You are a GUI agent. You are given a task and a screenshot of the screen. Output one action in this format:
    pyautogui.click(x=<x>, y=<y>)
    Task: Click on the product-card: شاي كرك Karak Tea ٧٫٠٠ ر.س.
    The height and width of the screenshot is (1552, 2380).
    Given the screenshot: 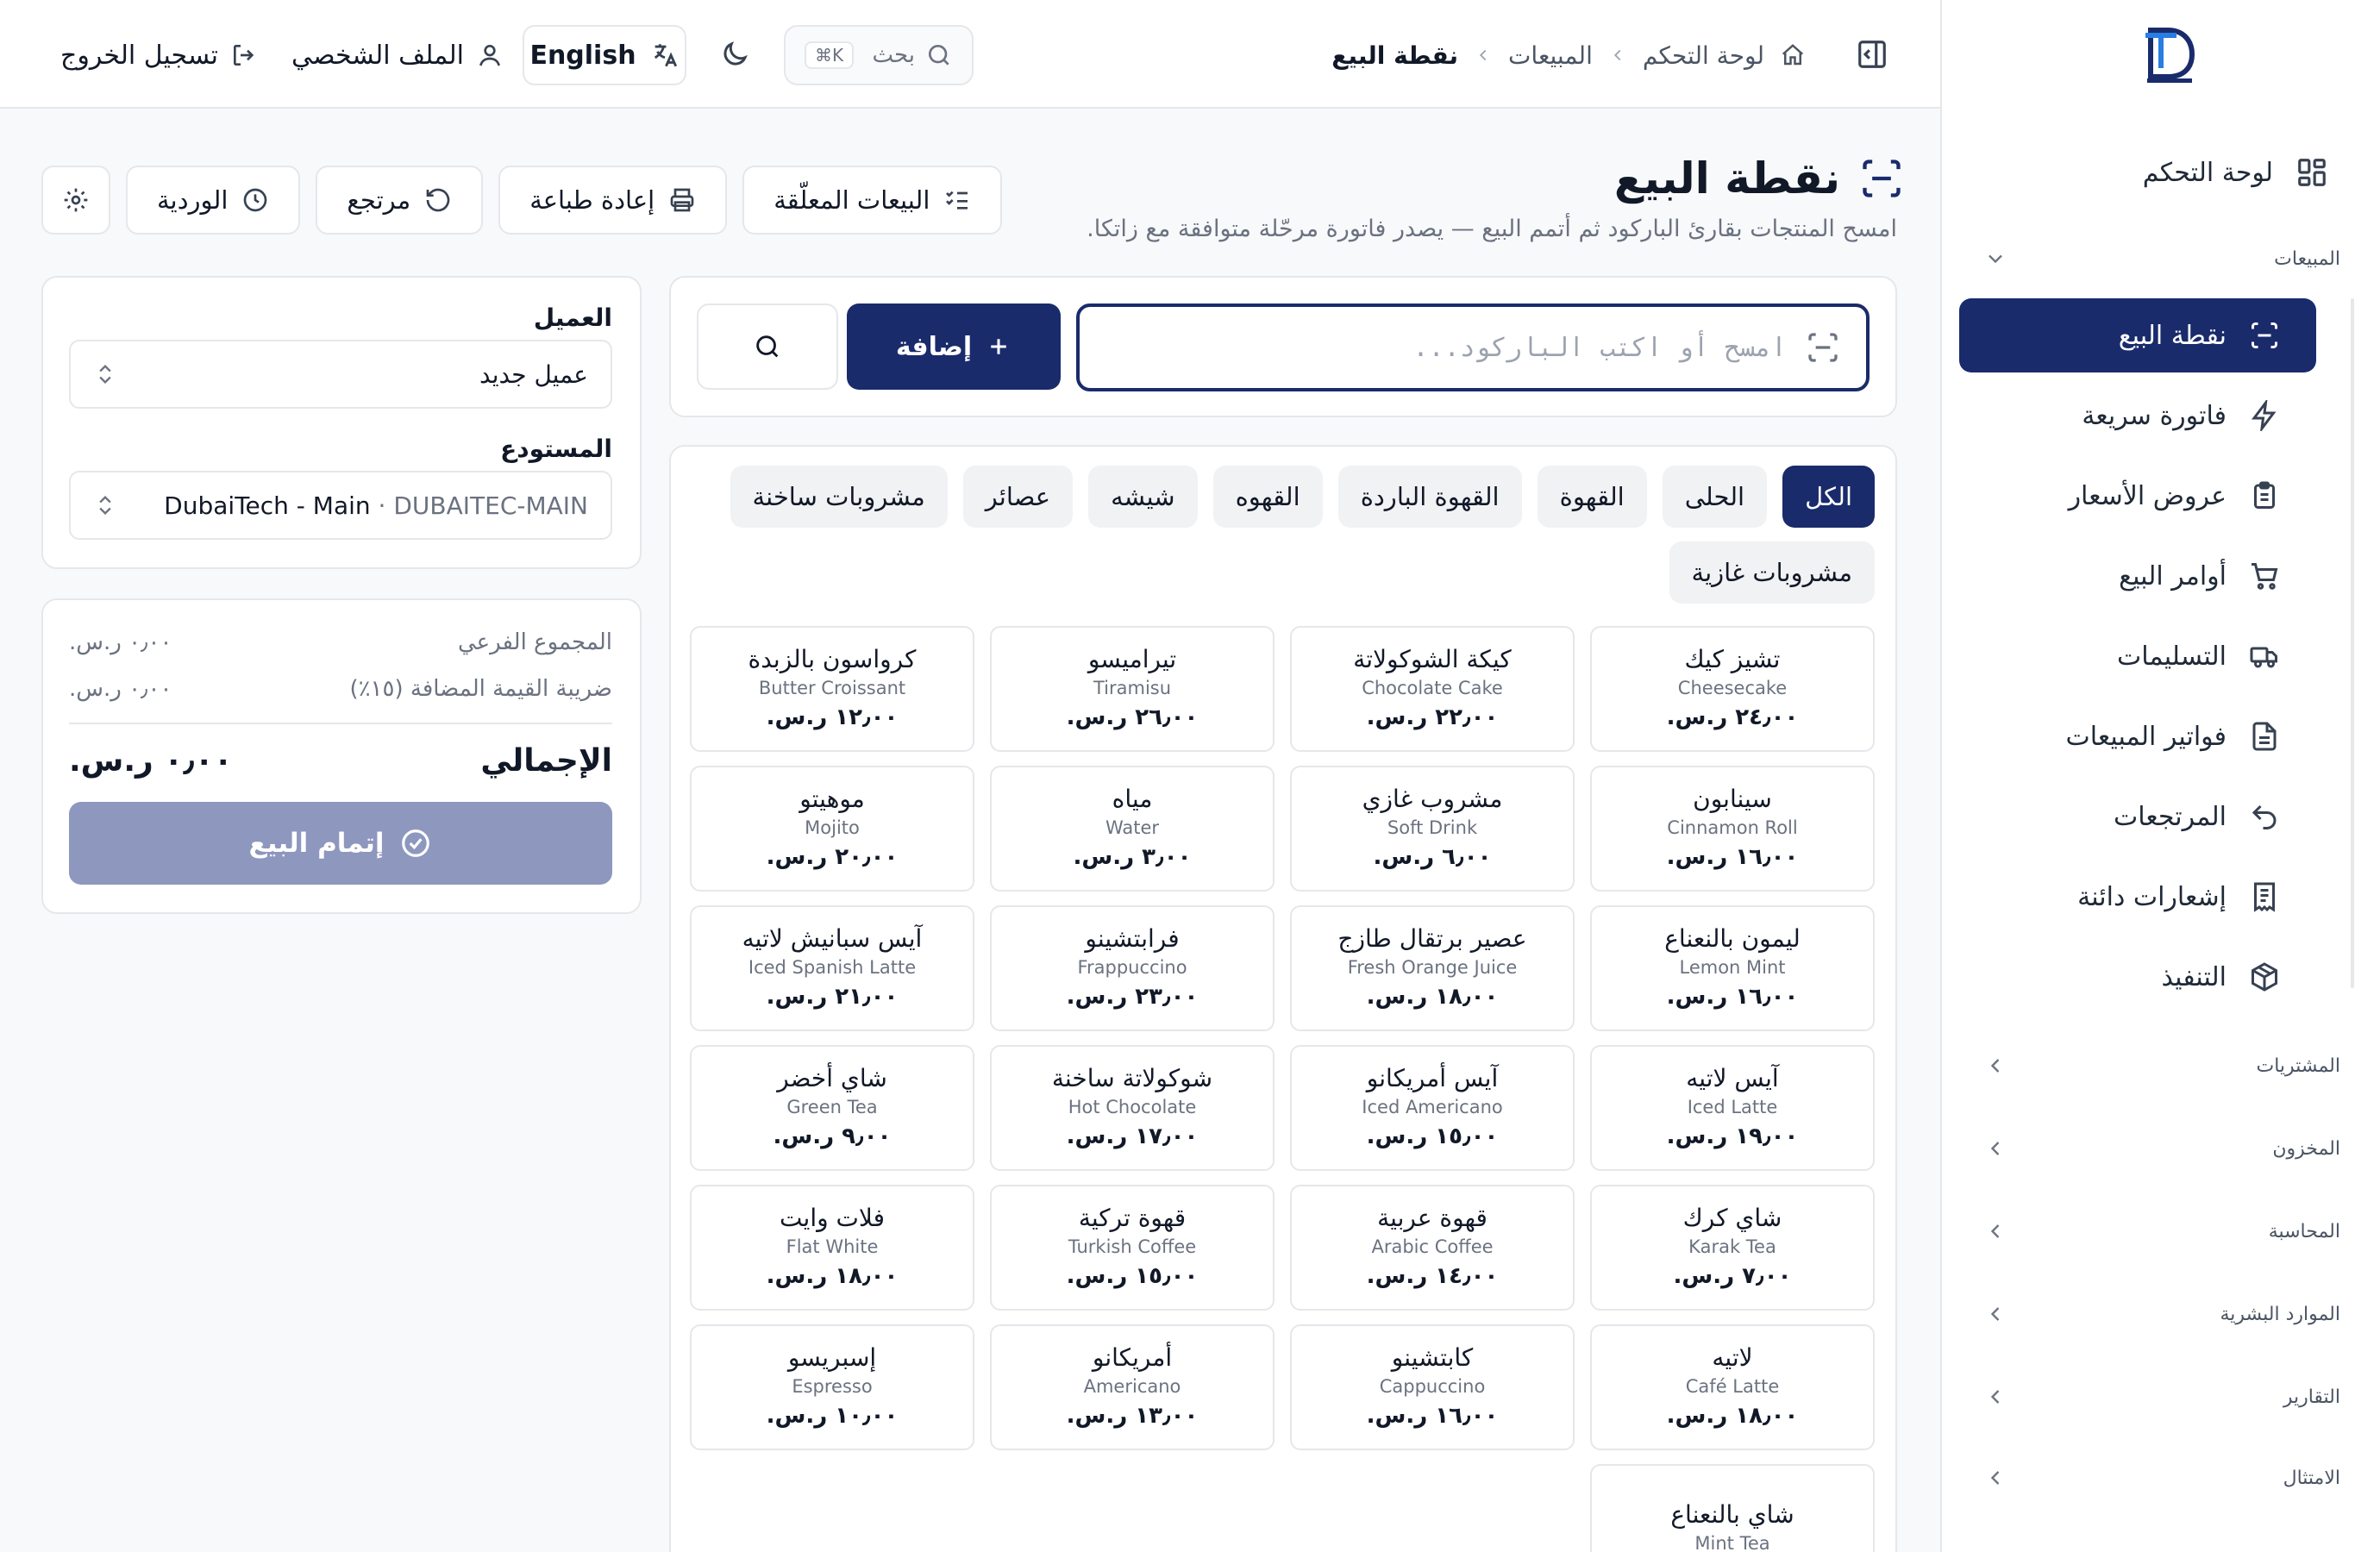 What is the action you would take?
    pyautogui.click(x=1733, y=1248)
    